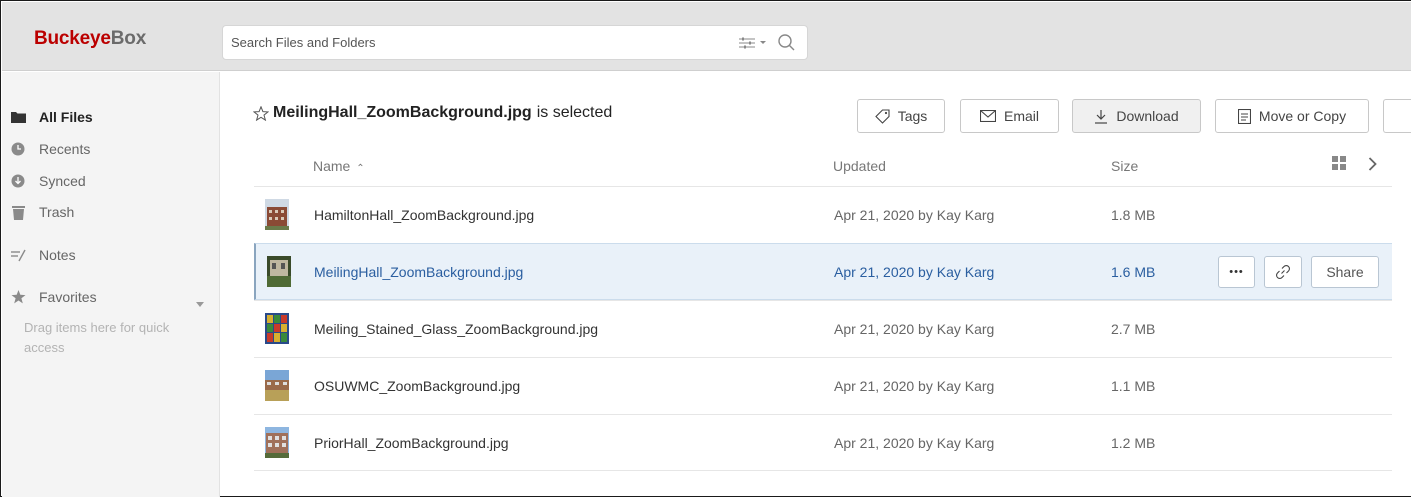 Image resolution: width=1411 pixels, height=497 pixels. I want to click on notes-icon, so click(18, 255).